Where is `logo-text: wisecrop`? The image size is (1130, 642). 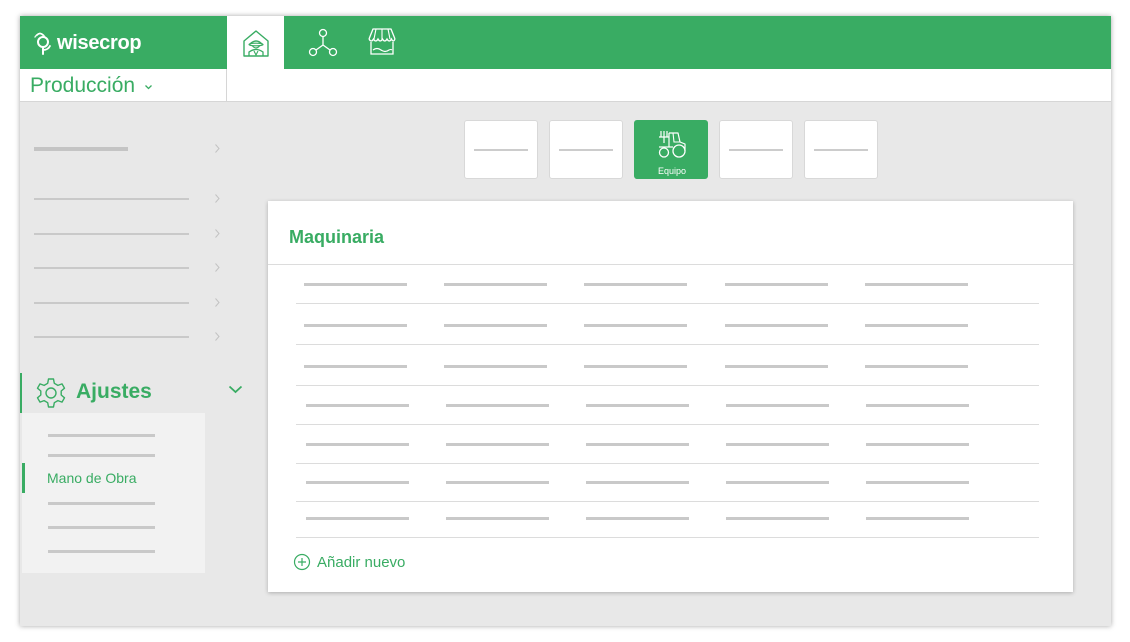 logo-text: wisecrop is located at coordinates (99, 42).